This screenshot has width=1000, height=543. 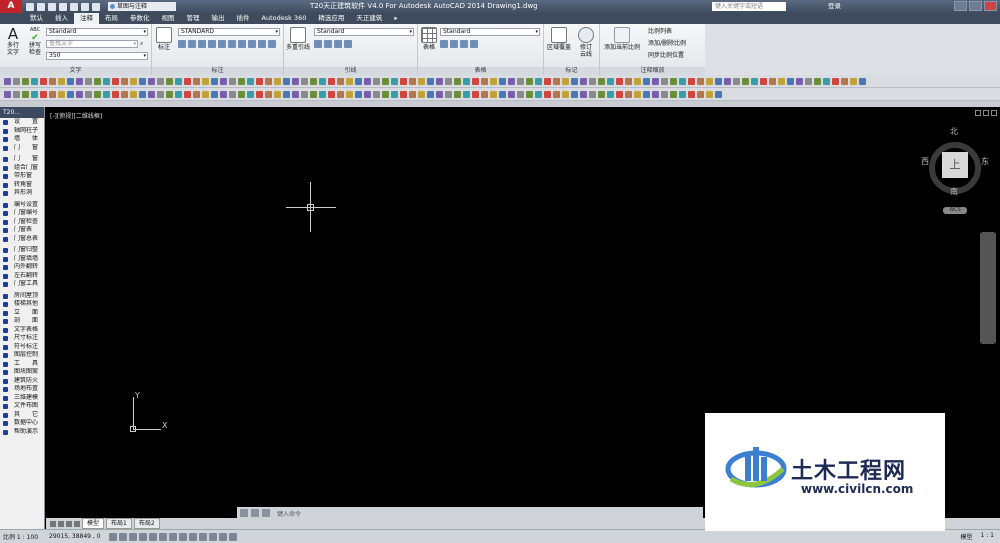 What do you see at coordinates (52, 6) in the screenshot?
I see `save-icon` at bounding box center [52, 6].